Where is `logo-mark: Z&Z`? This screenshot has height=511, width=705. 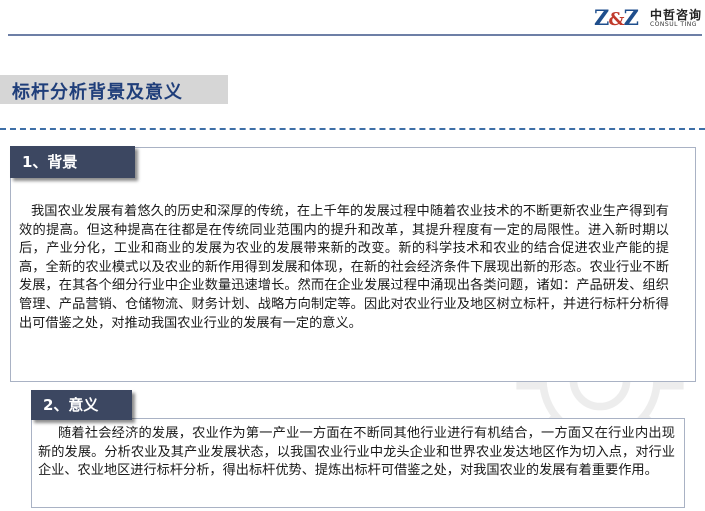 logo-mark: Z&Z is located at coordinates (616, 17).